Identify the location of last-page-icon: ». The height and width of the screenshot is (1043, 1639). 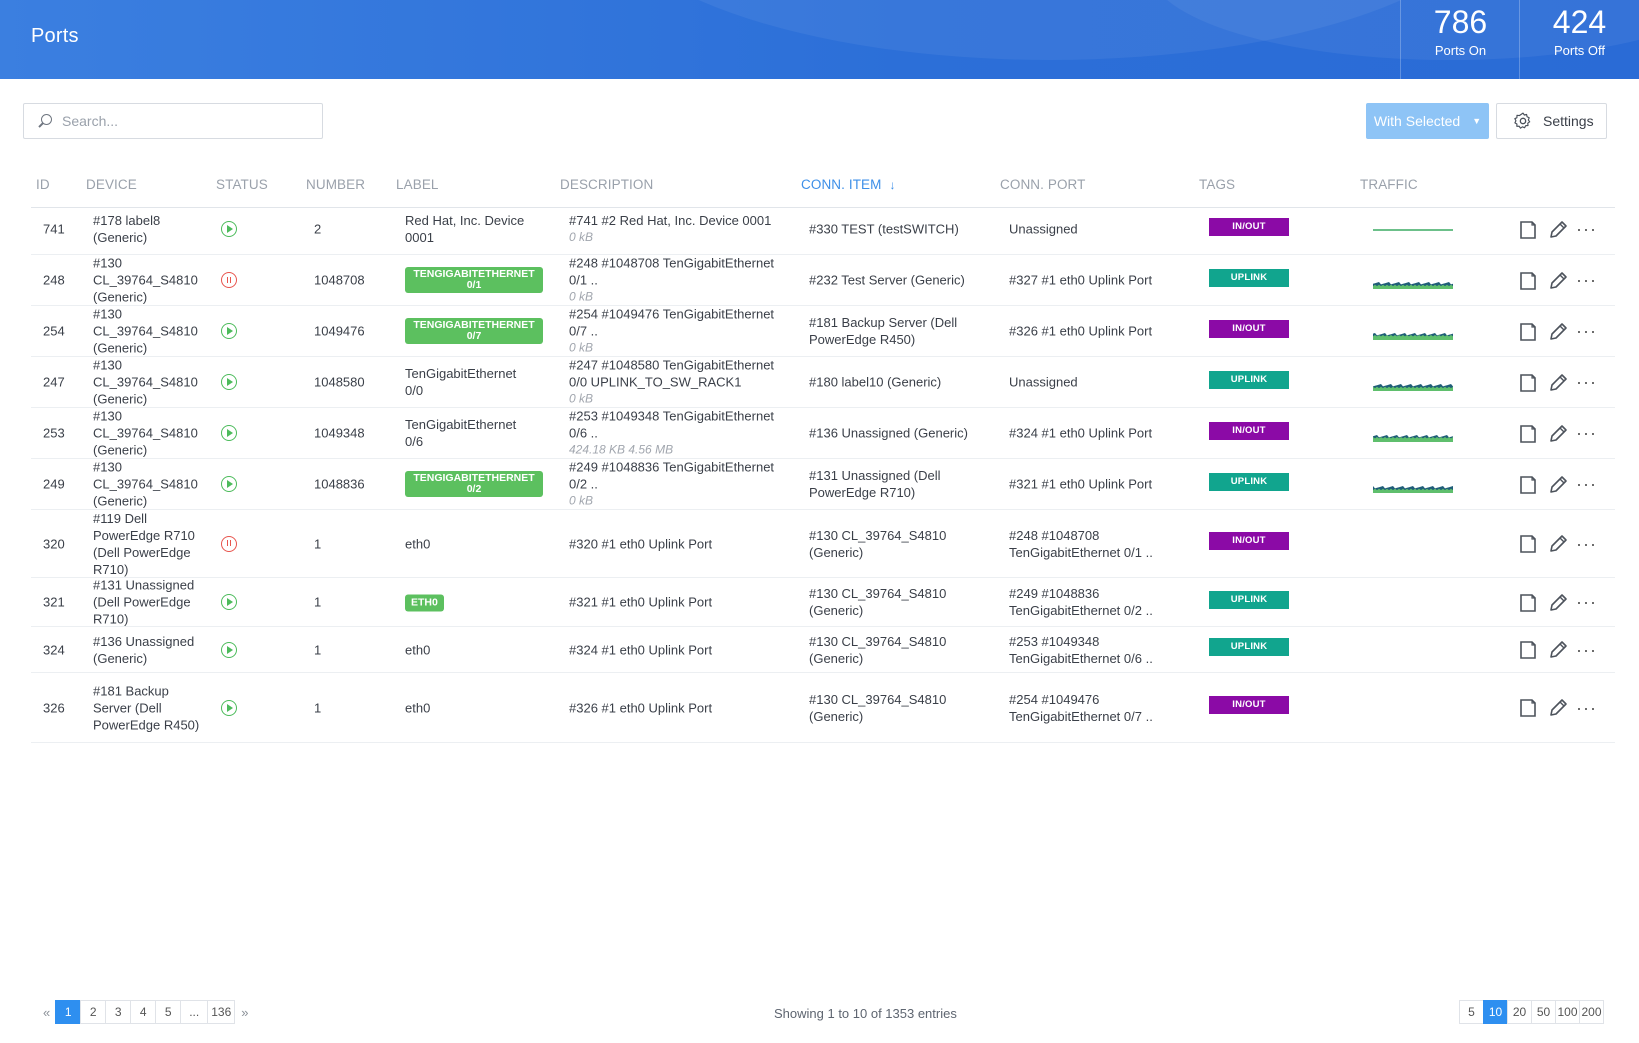
(244, 1012).